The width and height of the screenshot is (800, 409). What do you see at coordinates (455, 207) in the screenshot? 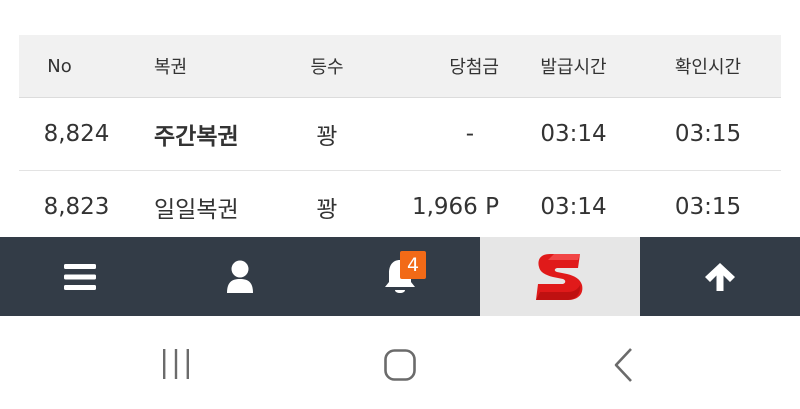
I see `cell-prize: 1,966 P` at bounding box center [455, 207].